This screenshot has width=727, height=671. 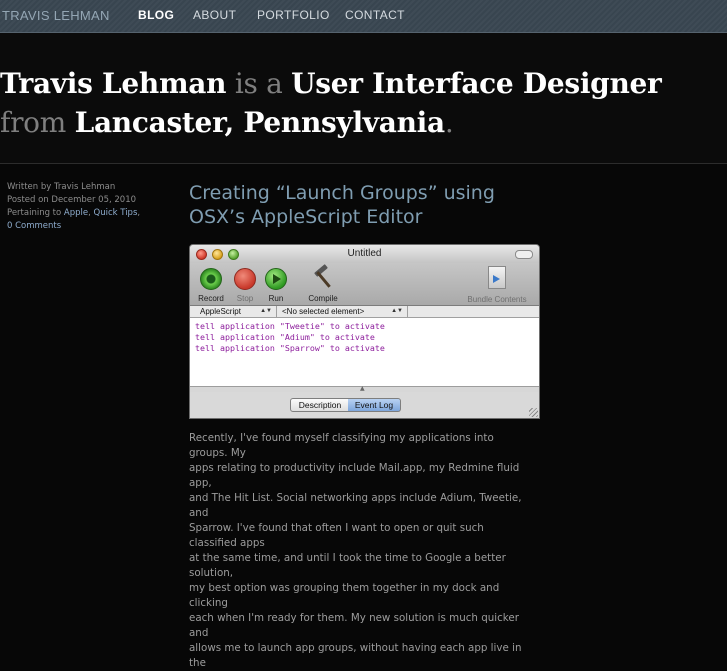 I want to click on hammer-icon, so click(x=323, y=277).